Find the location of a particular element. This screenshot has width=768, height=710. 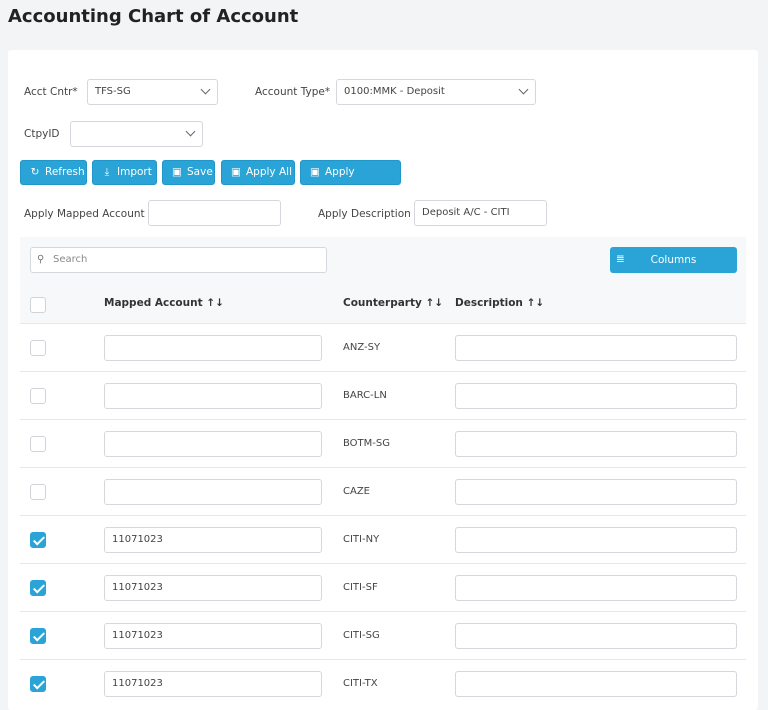

table-row: 11071023 CITI-SG is located at coordinates (383, 635).